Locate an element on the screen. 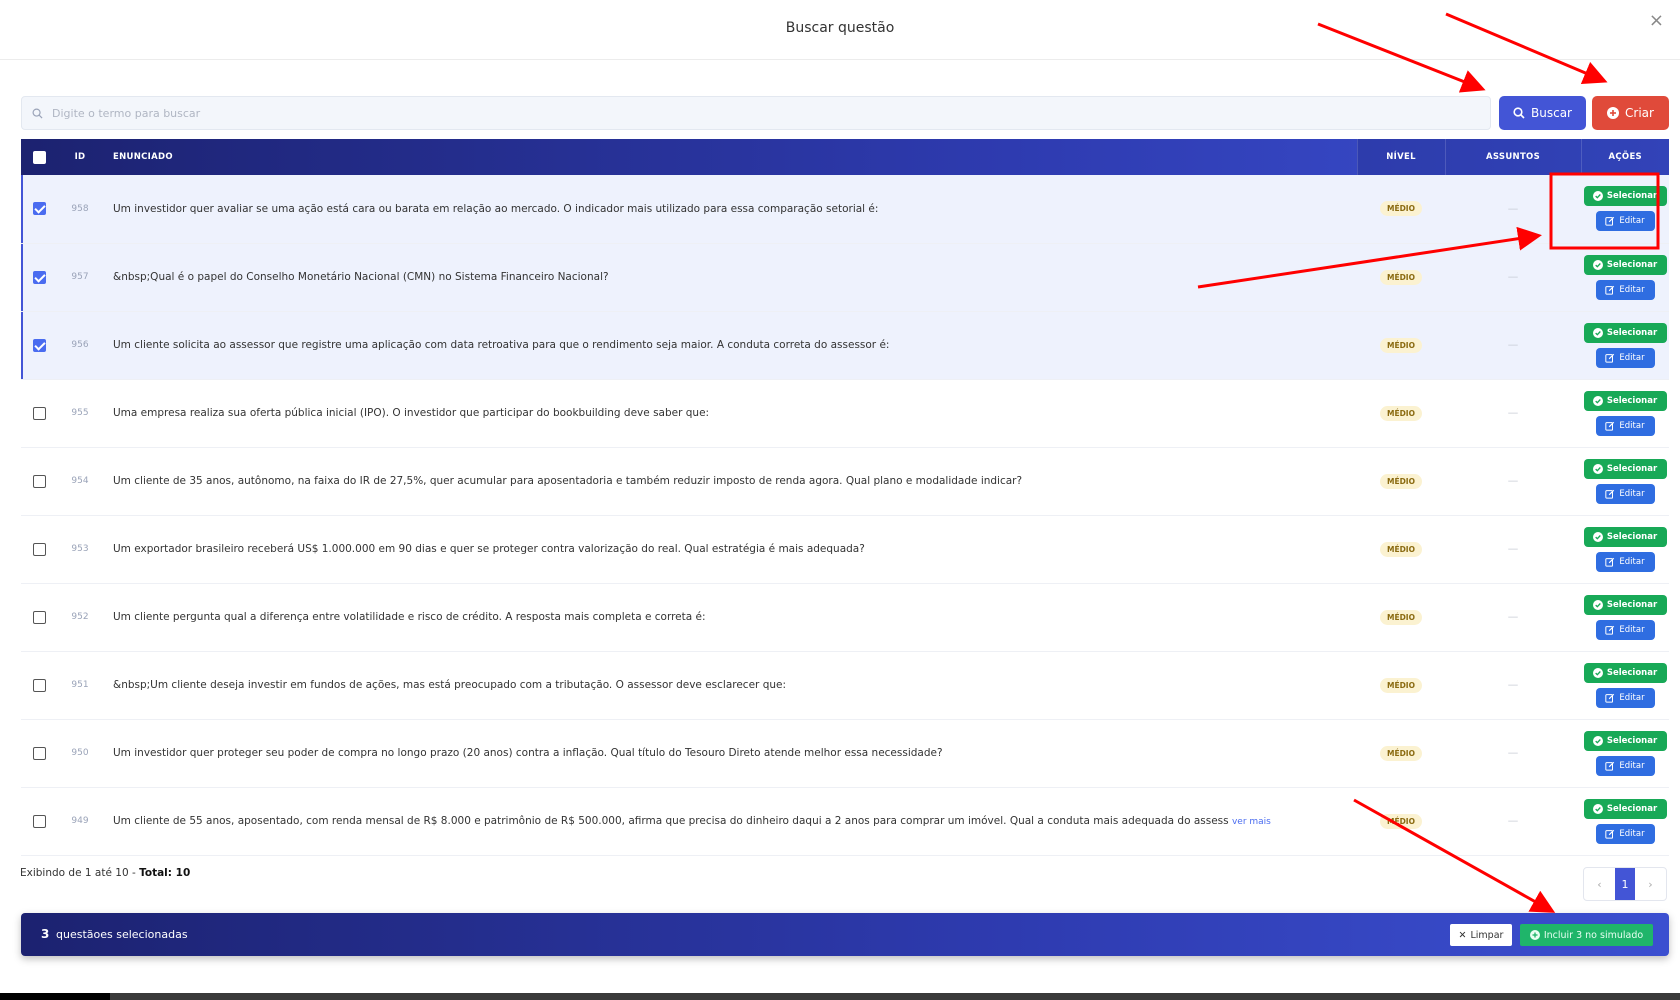  column-assuntos: ASSUNTOS is located at coordinates (1512, 157).